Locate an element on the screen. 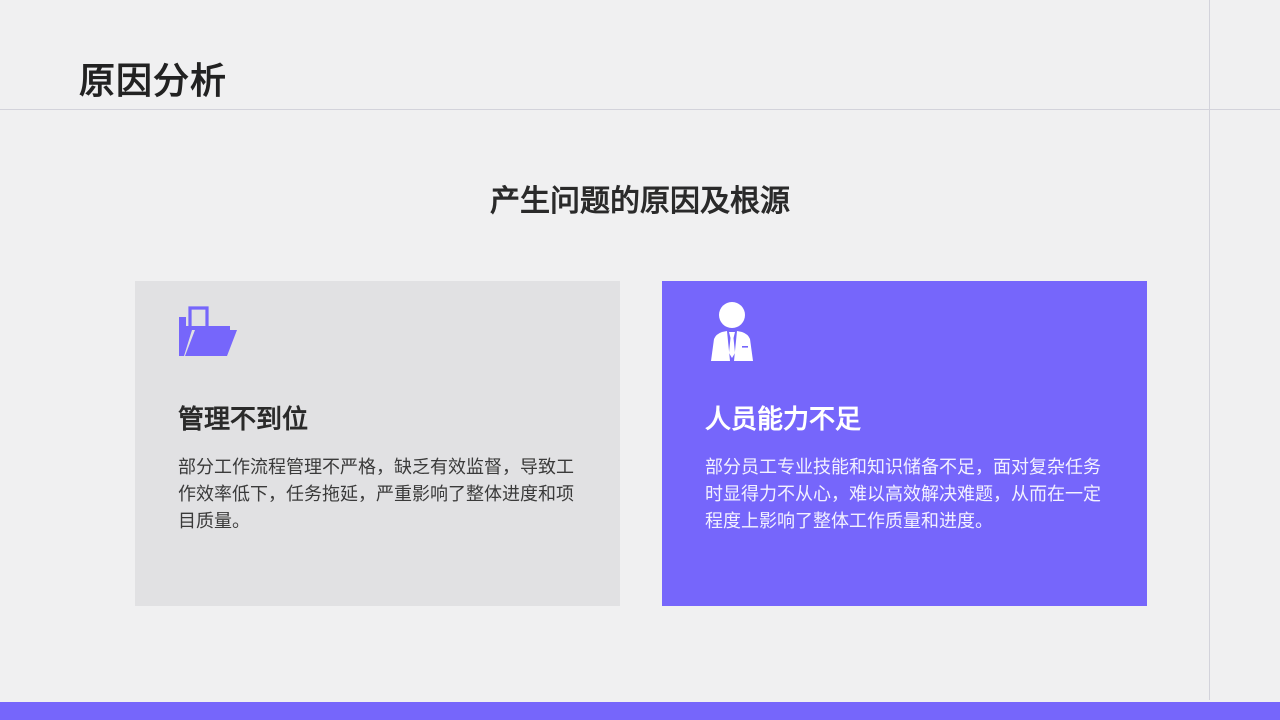  right-divider is located at coordinates (1209, 350).